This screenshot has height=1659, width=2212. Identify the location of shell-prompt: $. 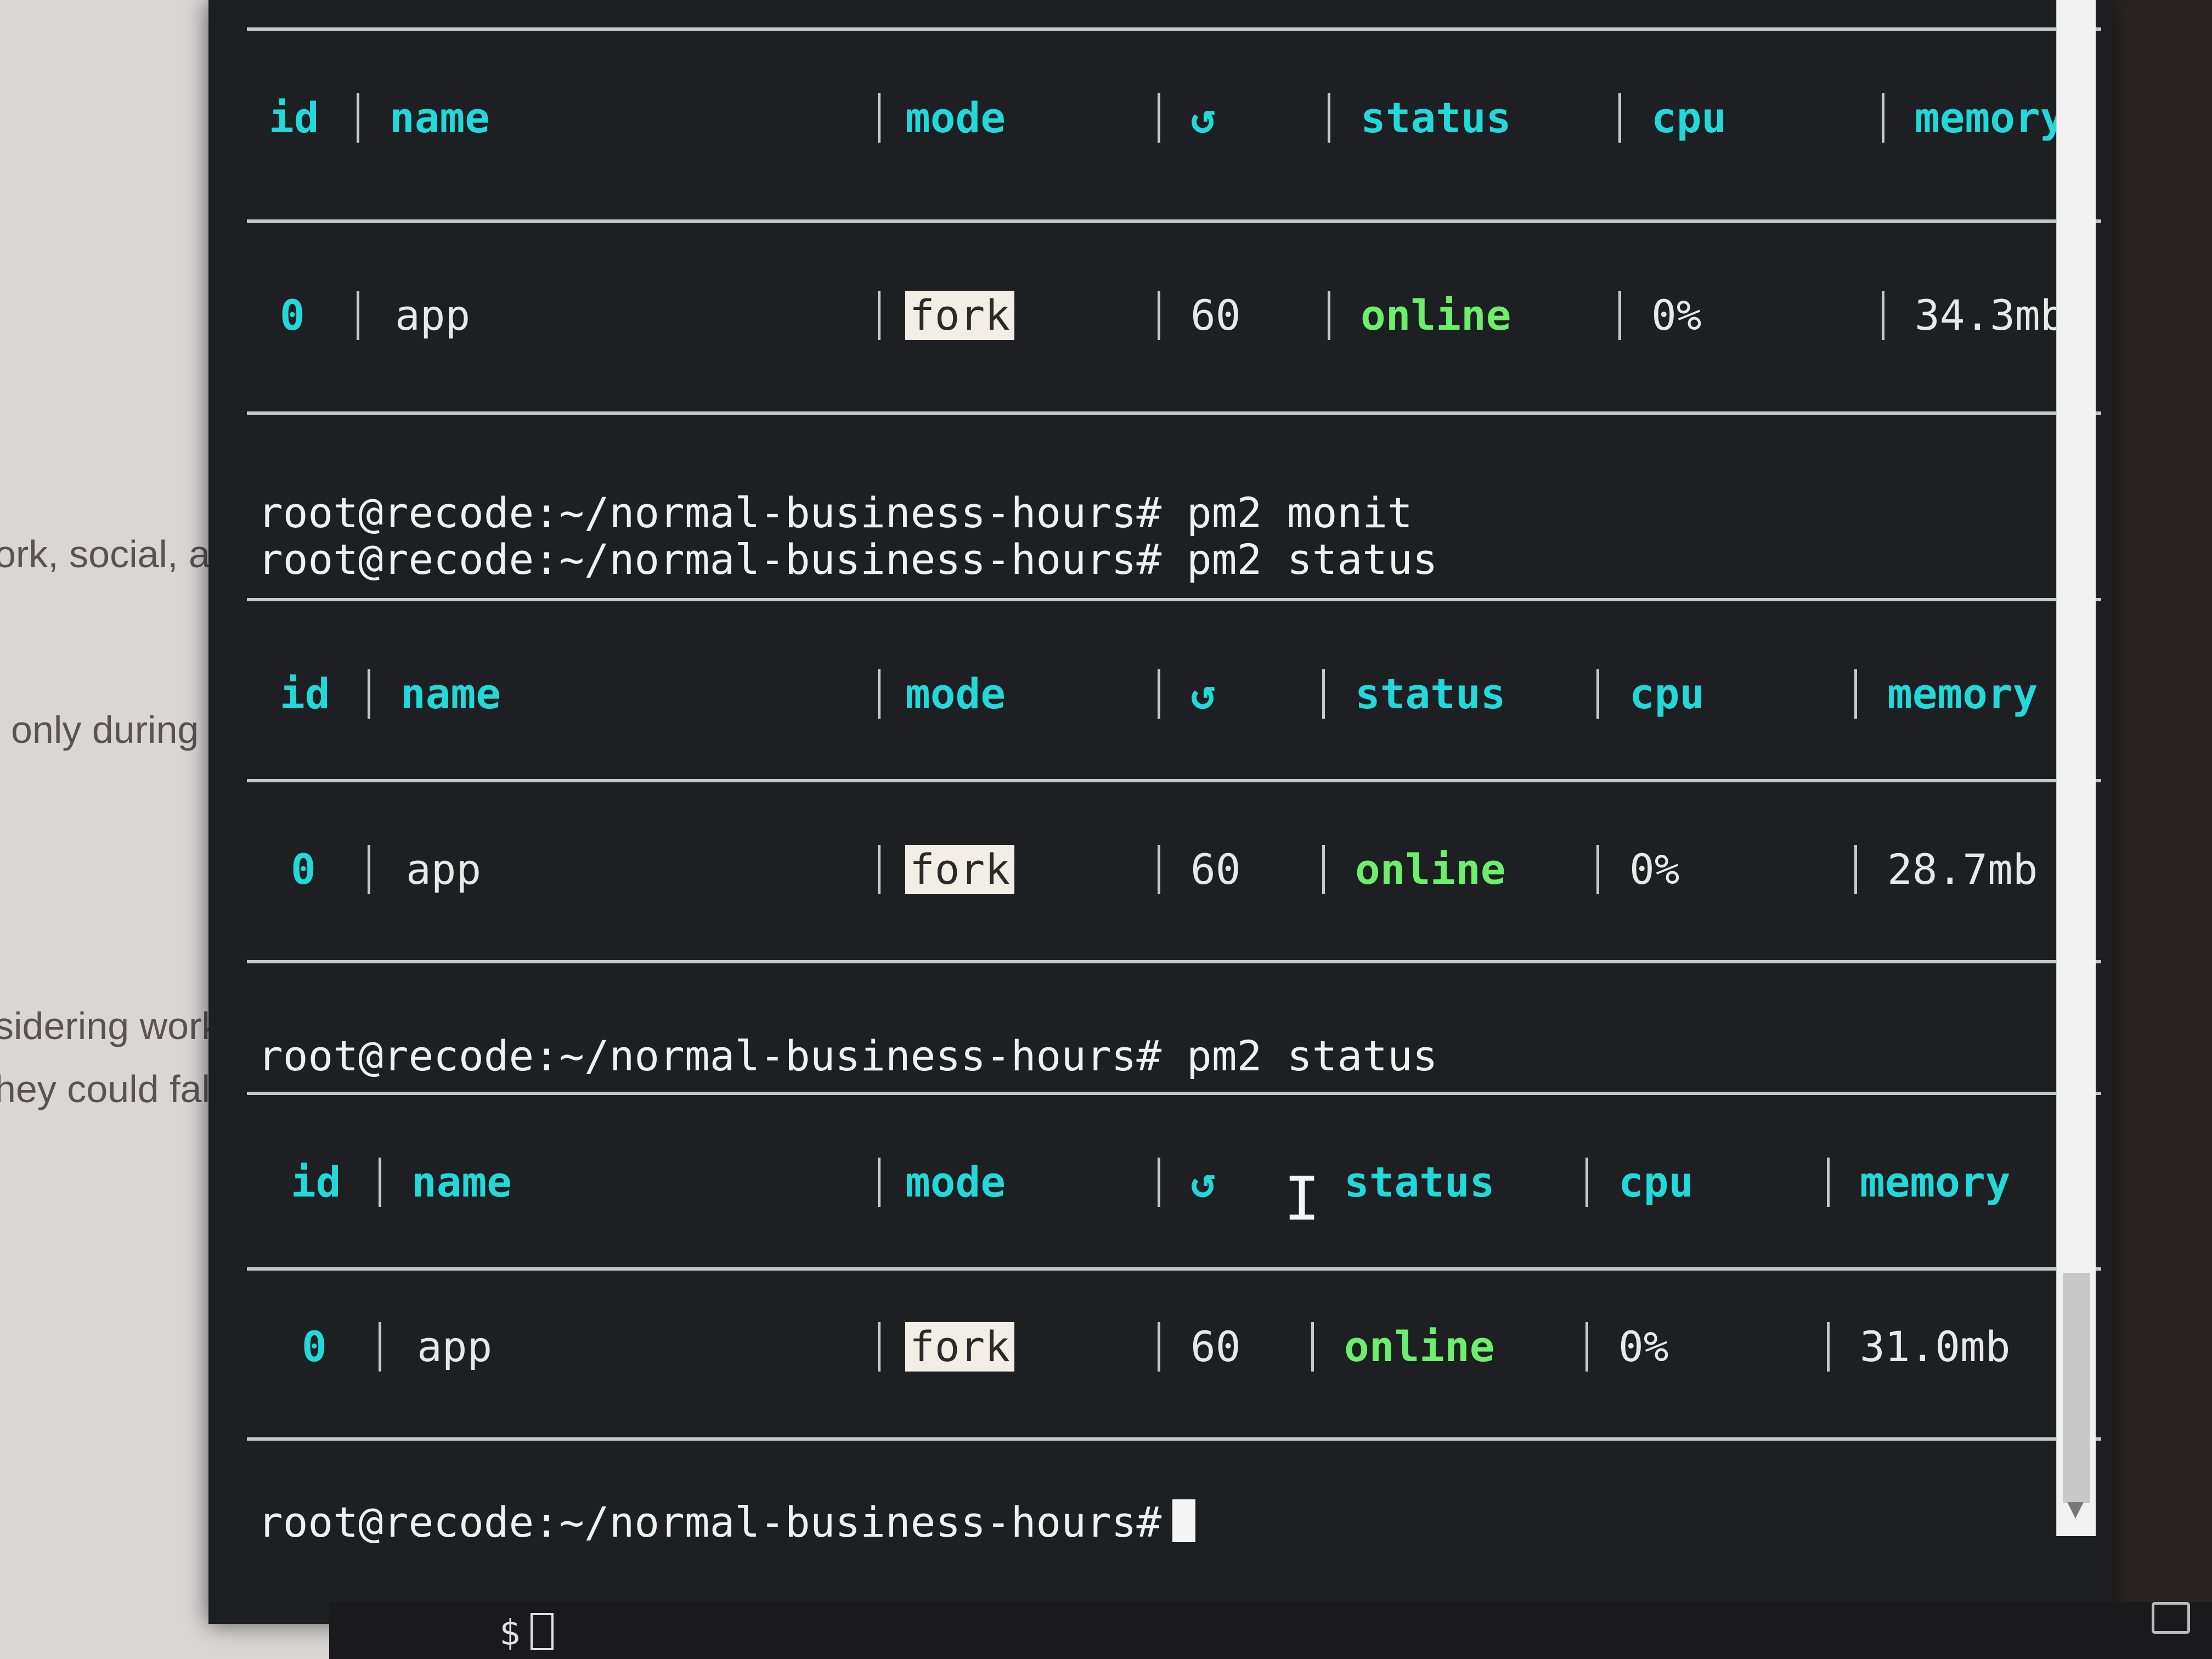
(526, 1634).